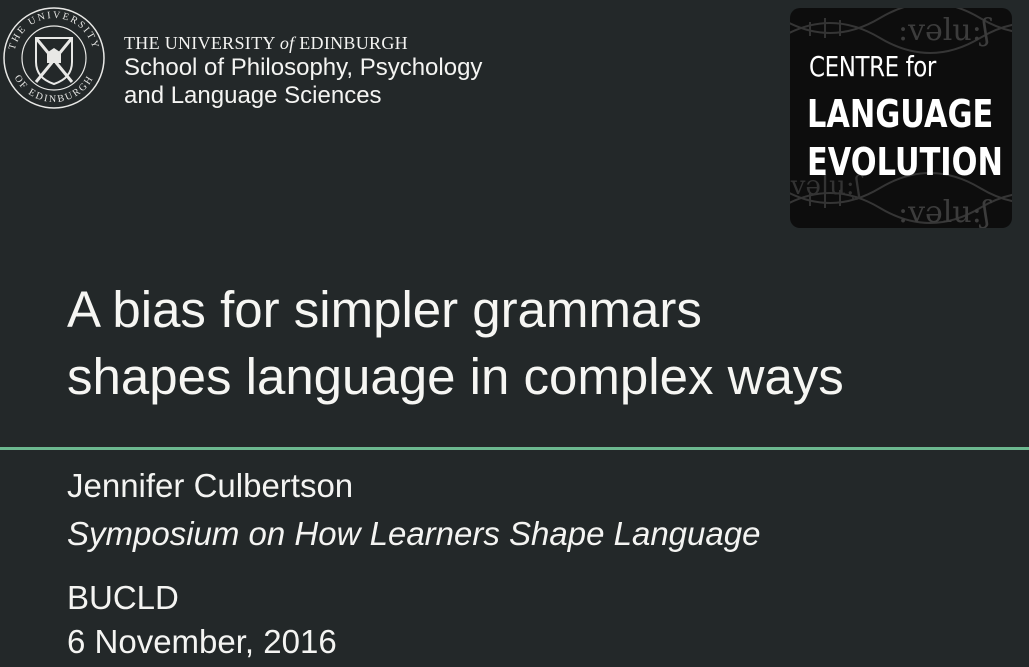  I want to click on cle-logo-line2: LANGUAGE, so click(900, 114).